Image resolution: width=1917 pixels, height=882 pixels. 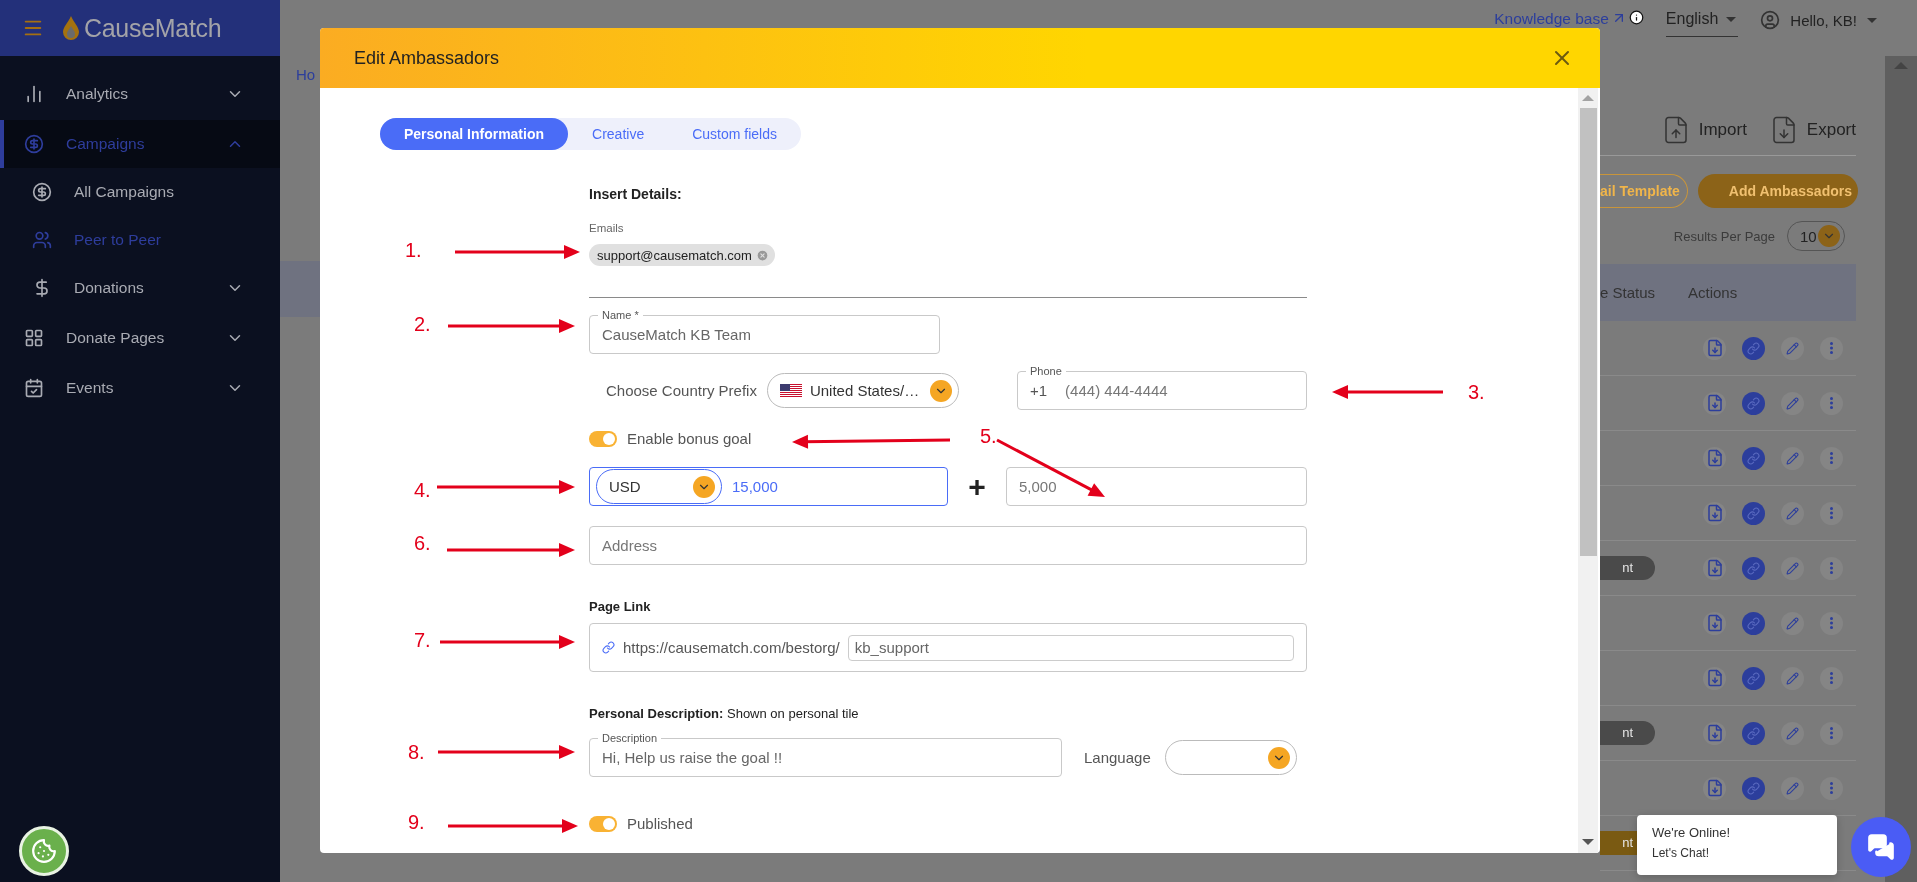 I want to click on tab: Personal Information, so click(x=474, y=134).